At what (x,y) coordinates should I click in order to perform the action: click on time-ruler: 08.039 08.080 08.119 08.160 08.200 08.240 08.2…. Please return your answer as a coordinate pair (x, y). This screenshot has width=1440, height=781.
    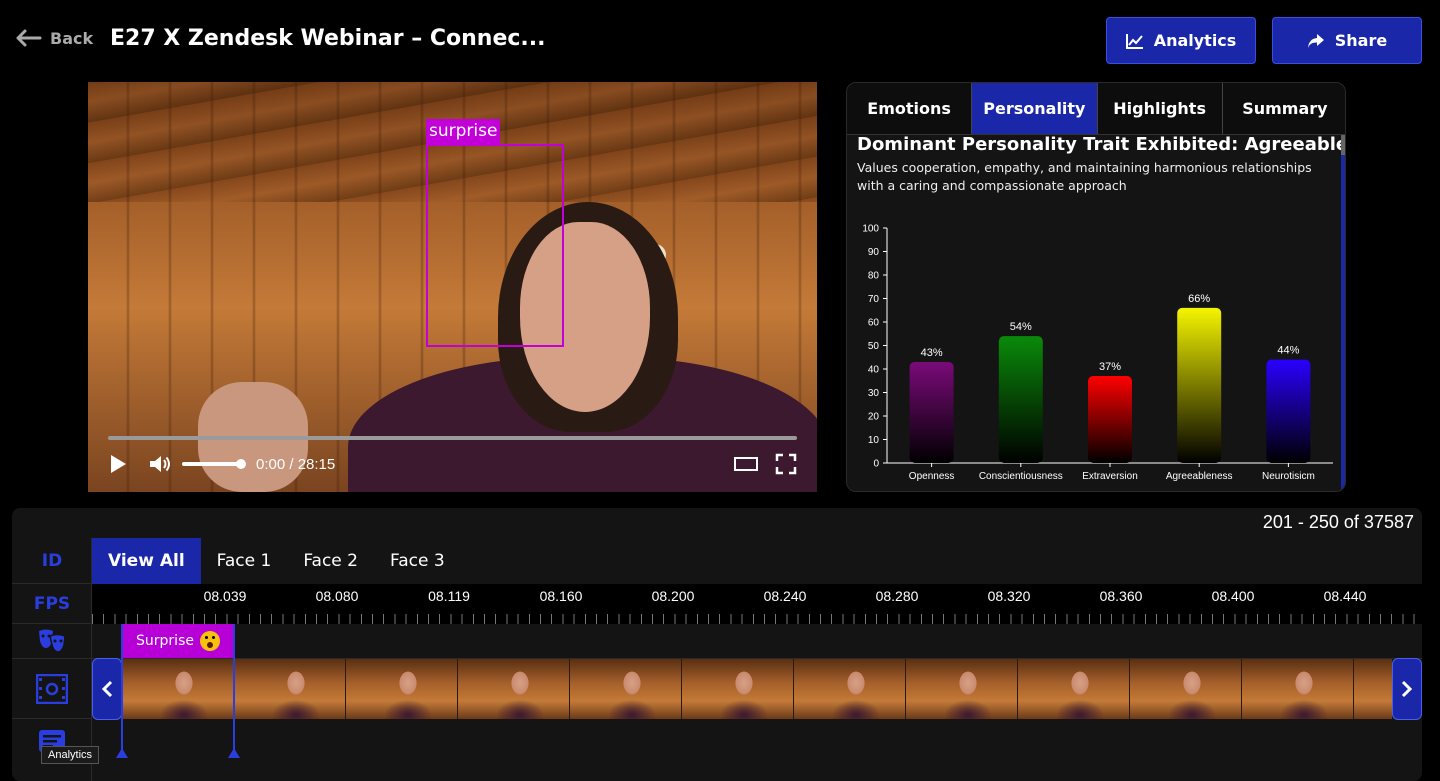
    Looking at the image, I should click on (757, 604).